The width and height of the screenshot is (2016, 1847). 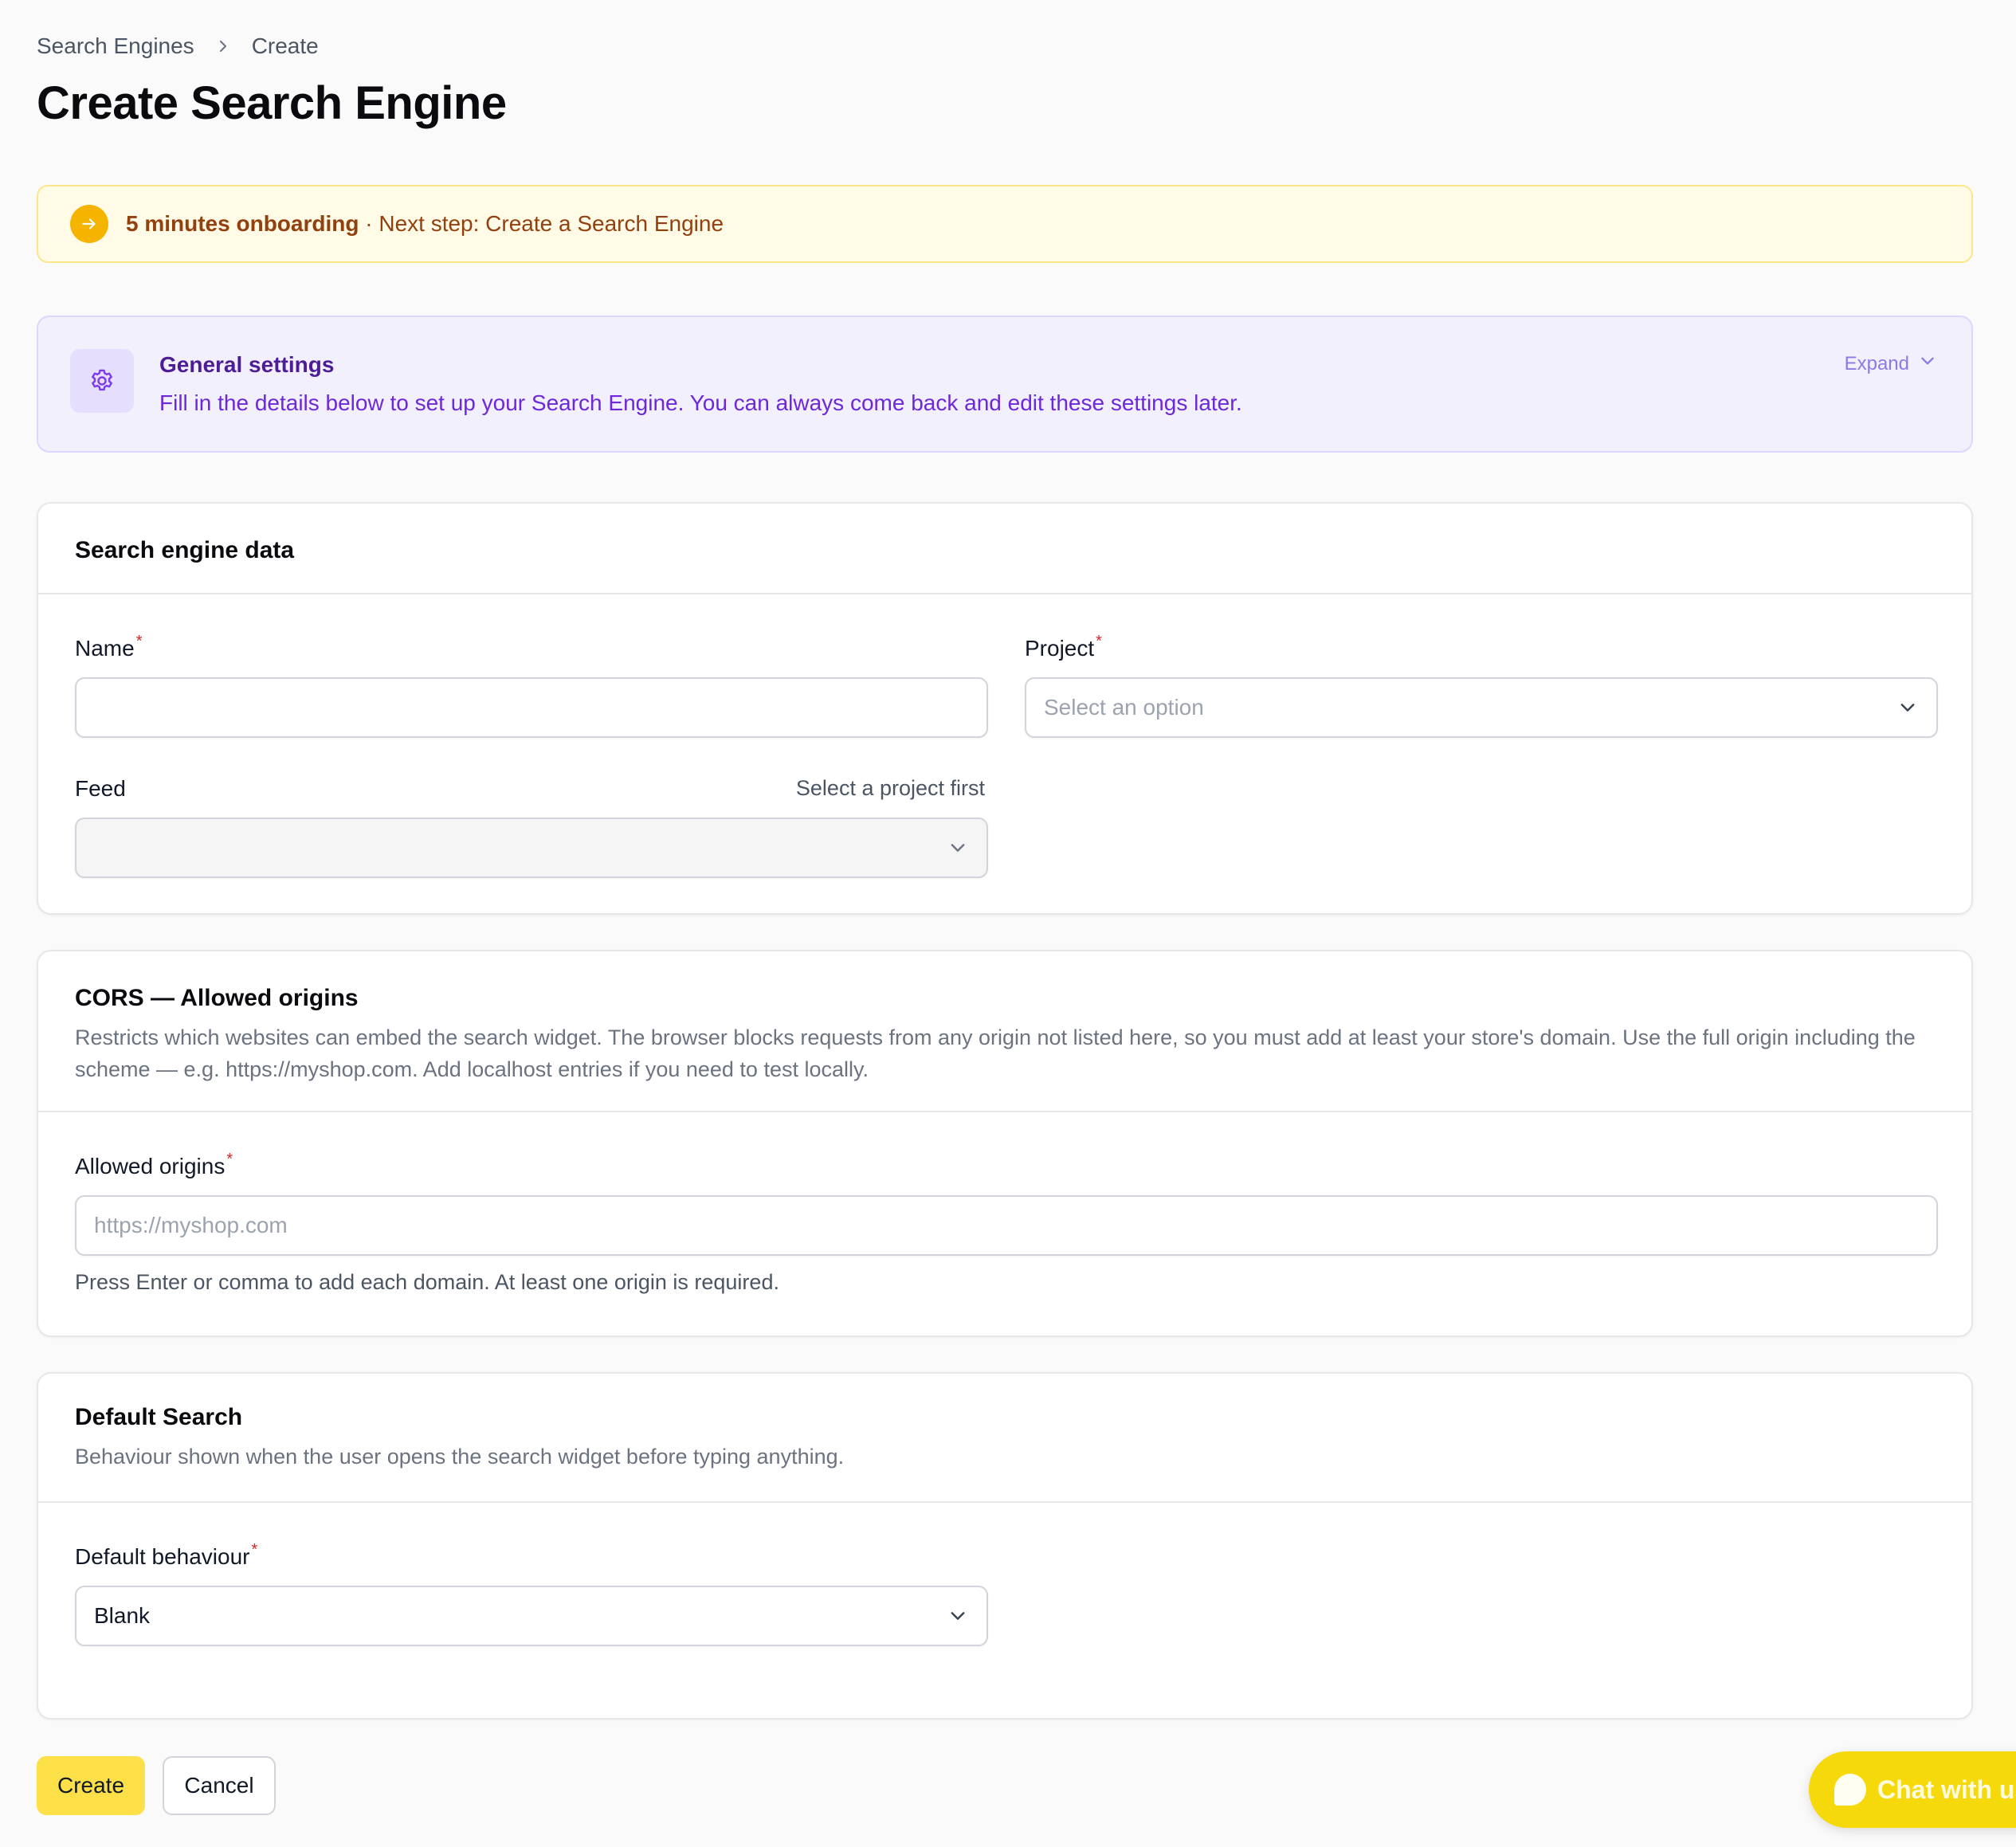 I want to click on project-label: Project *, so click(x=1063, y=647).